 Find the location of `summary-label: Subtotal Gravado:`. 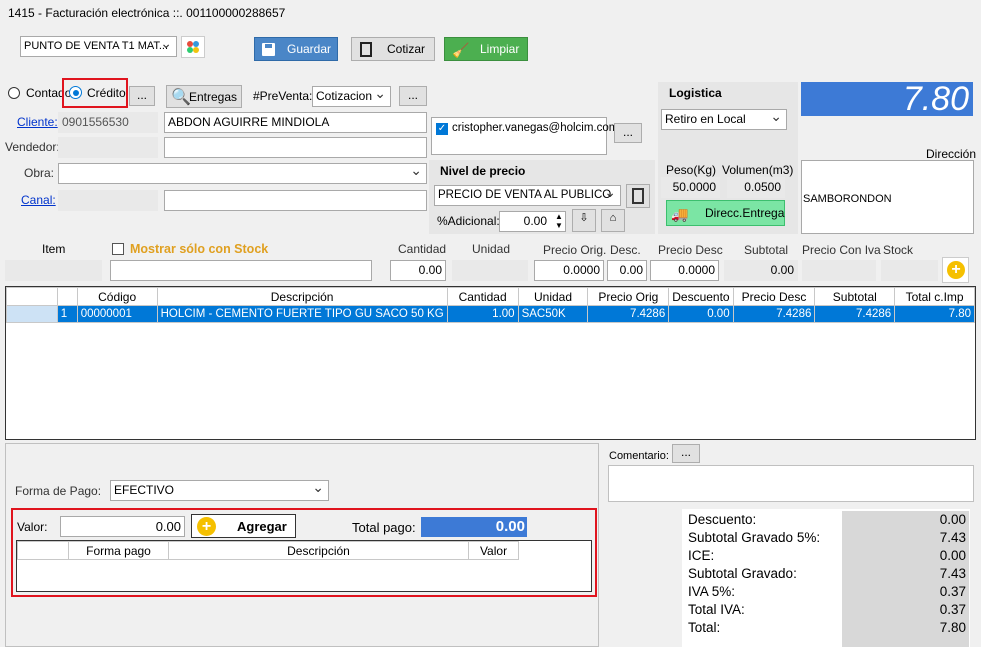

summary-label: Subtotal Gravado: is located at coordinates (742, 573).